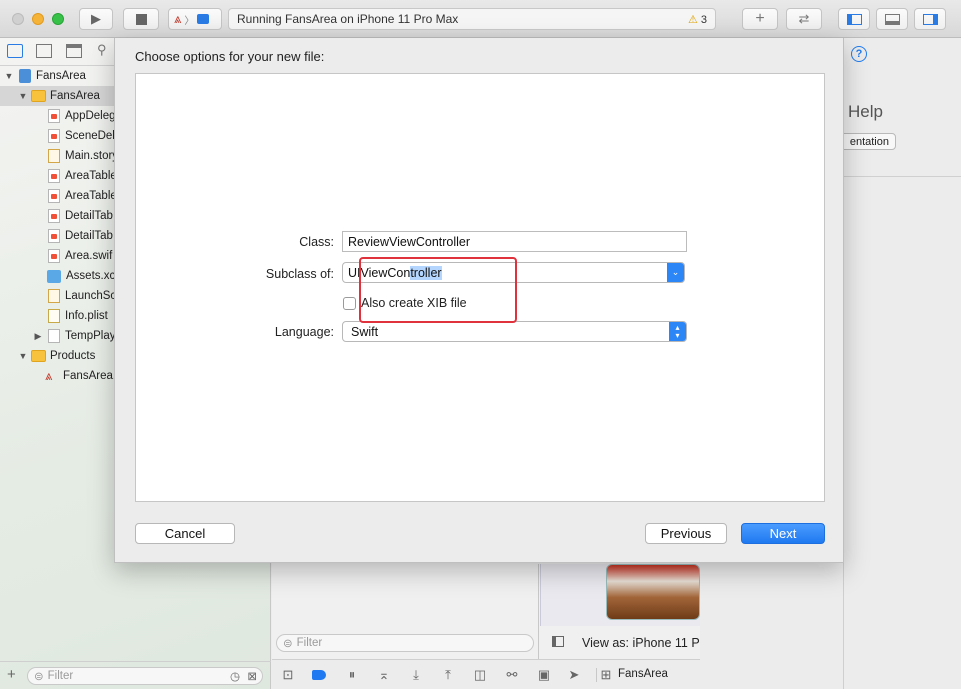 This screenshot has height=689, width=961. What do you see at coordinates (558, 641) in the screenshot?
I see `document-outline-icon` at bounding box center [558, 641].